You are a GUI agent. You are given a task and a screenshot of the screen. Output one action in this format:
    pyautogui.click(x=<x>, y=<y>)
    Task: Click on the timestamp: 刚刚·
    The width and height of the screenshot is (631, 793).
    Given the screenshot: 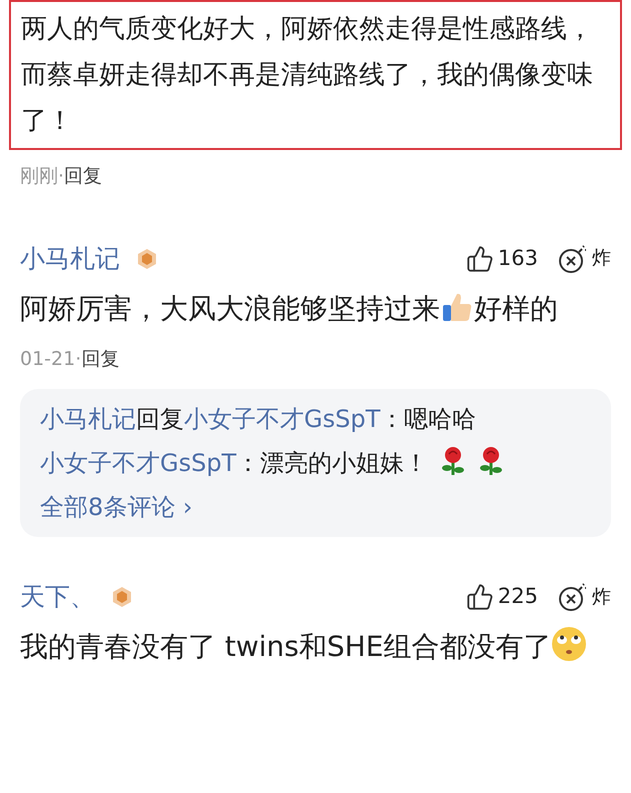 What is the action you would take?
    pyautogui.click(x=42, y=176)
    